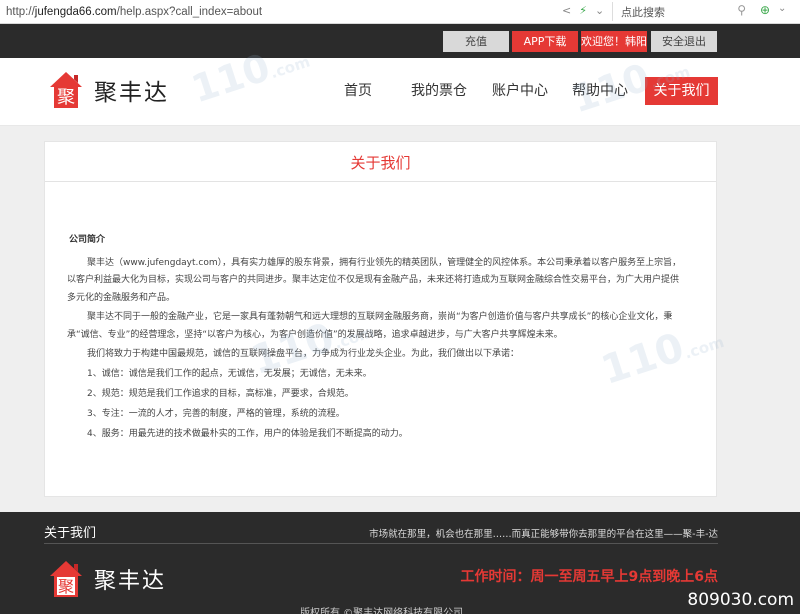  What do you see at coordinates (229, 373) in the screenshot?
I see `commitment-item: 1、诚信：诚信是我们工作的起点，无诚信，无发展；无诚信，无未来。` at bounding box center [229, 373].